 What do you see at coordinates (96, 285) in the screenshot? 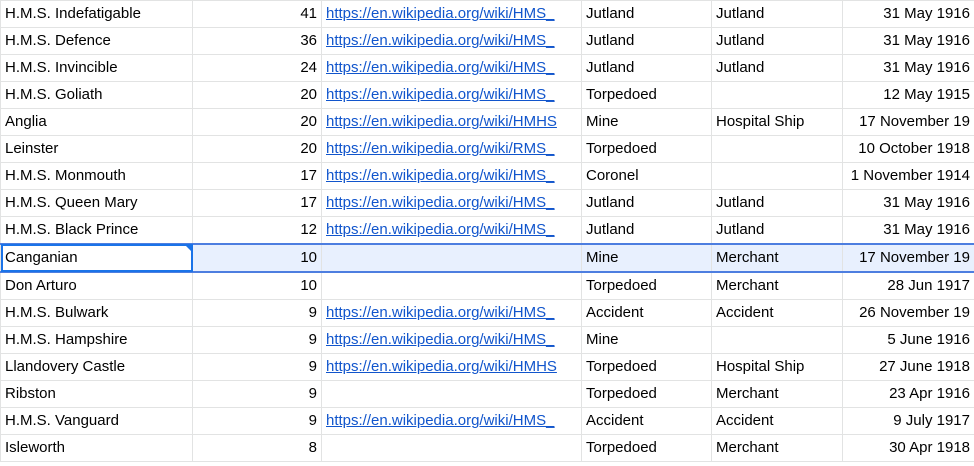
I see `ship-name-cell: Don Arturo` at bounding box center [96, 285].